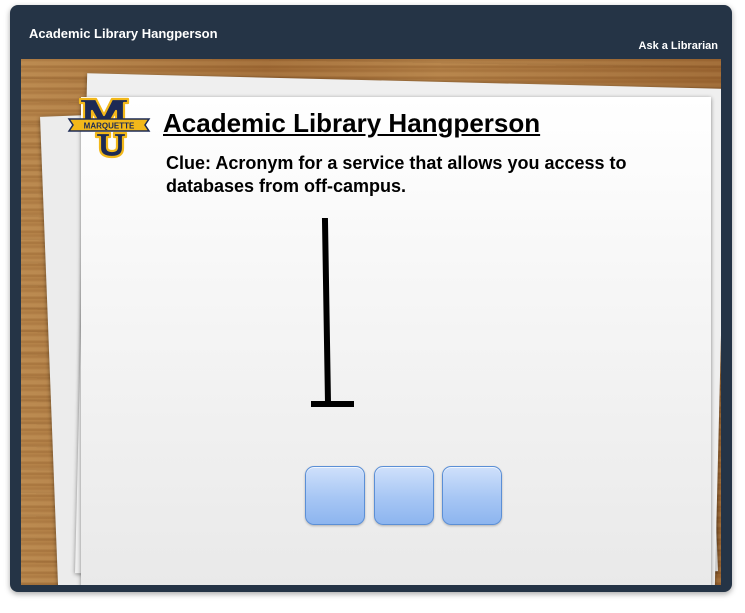 The width and height of the screenshot is (745, 613). Describe the element at coordinates (678, 46) in the screenshot. I see `ask-a-librarian-link: Ask a Librarian` at that location.